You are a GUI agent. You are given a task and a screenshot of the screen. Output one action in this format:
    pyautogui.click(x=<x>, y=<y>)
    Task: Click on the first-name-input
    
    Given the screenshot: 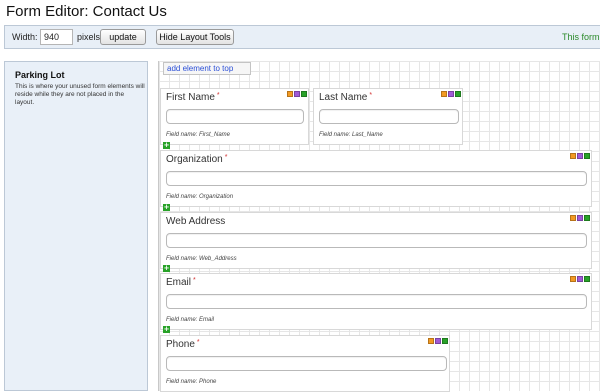 What is the action you would take?
    pyautogui.click(x=235, y=116)
    